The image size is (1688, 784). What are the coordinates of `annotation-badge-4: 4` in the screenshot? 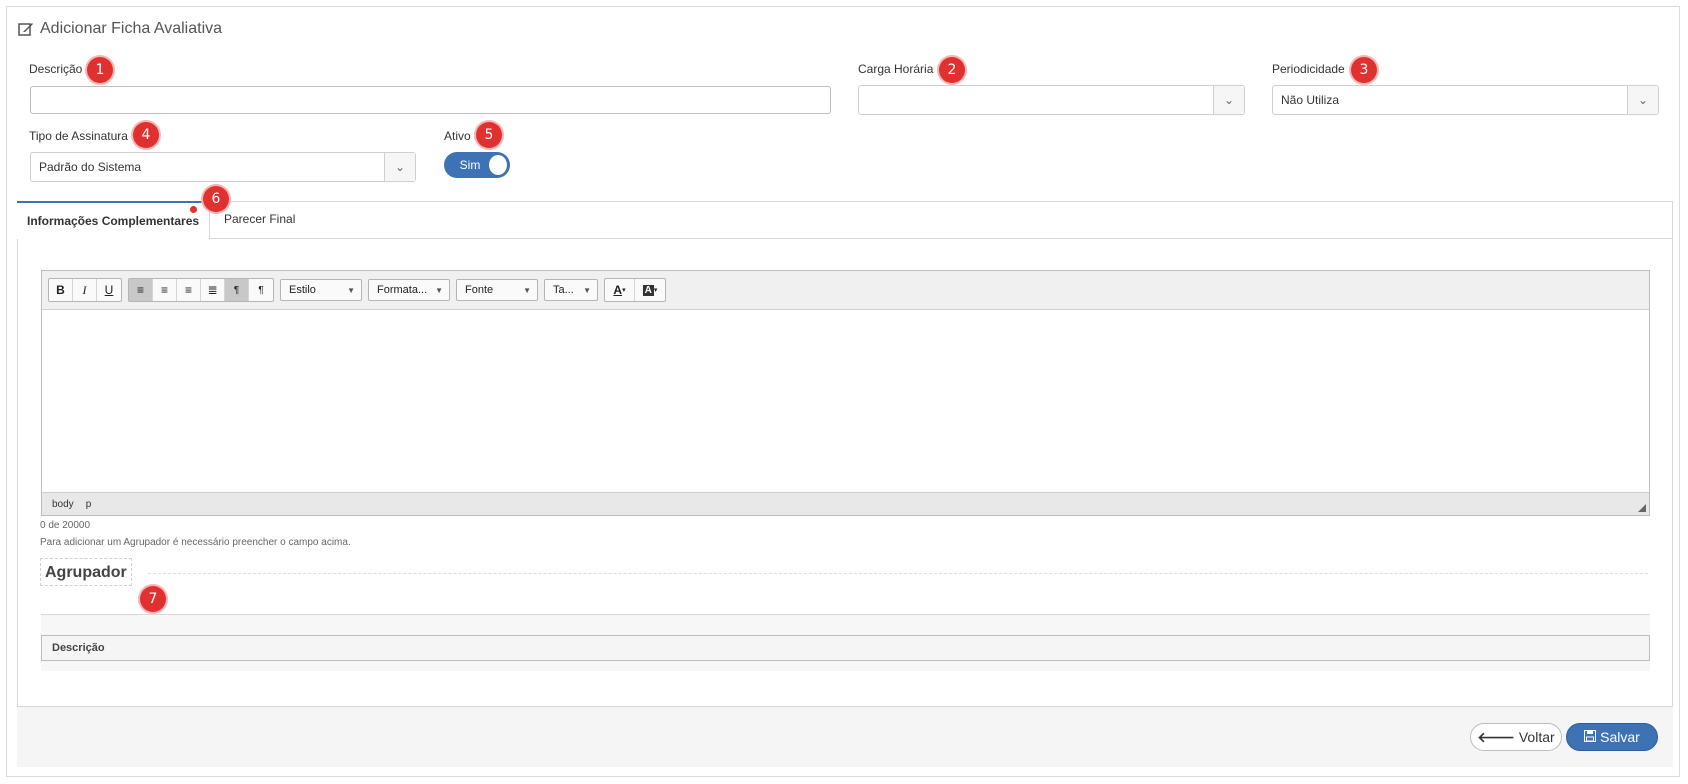 It's located at (146, 135).